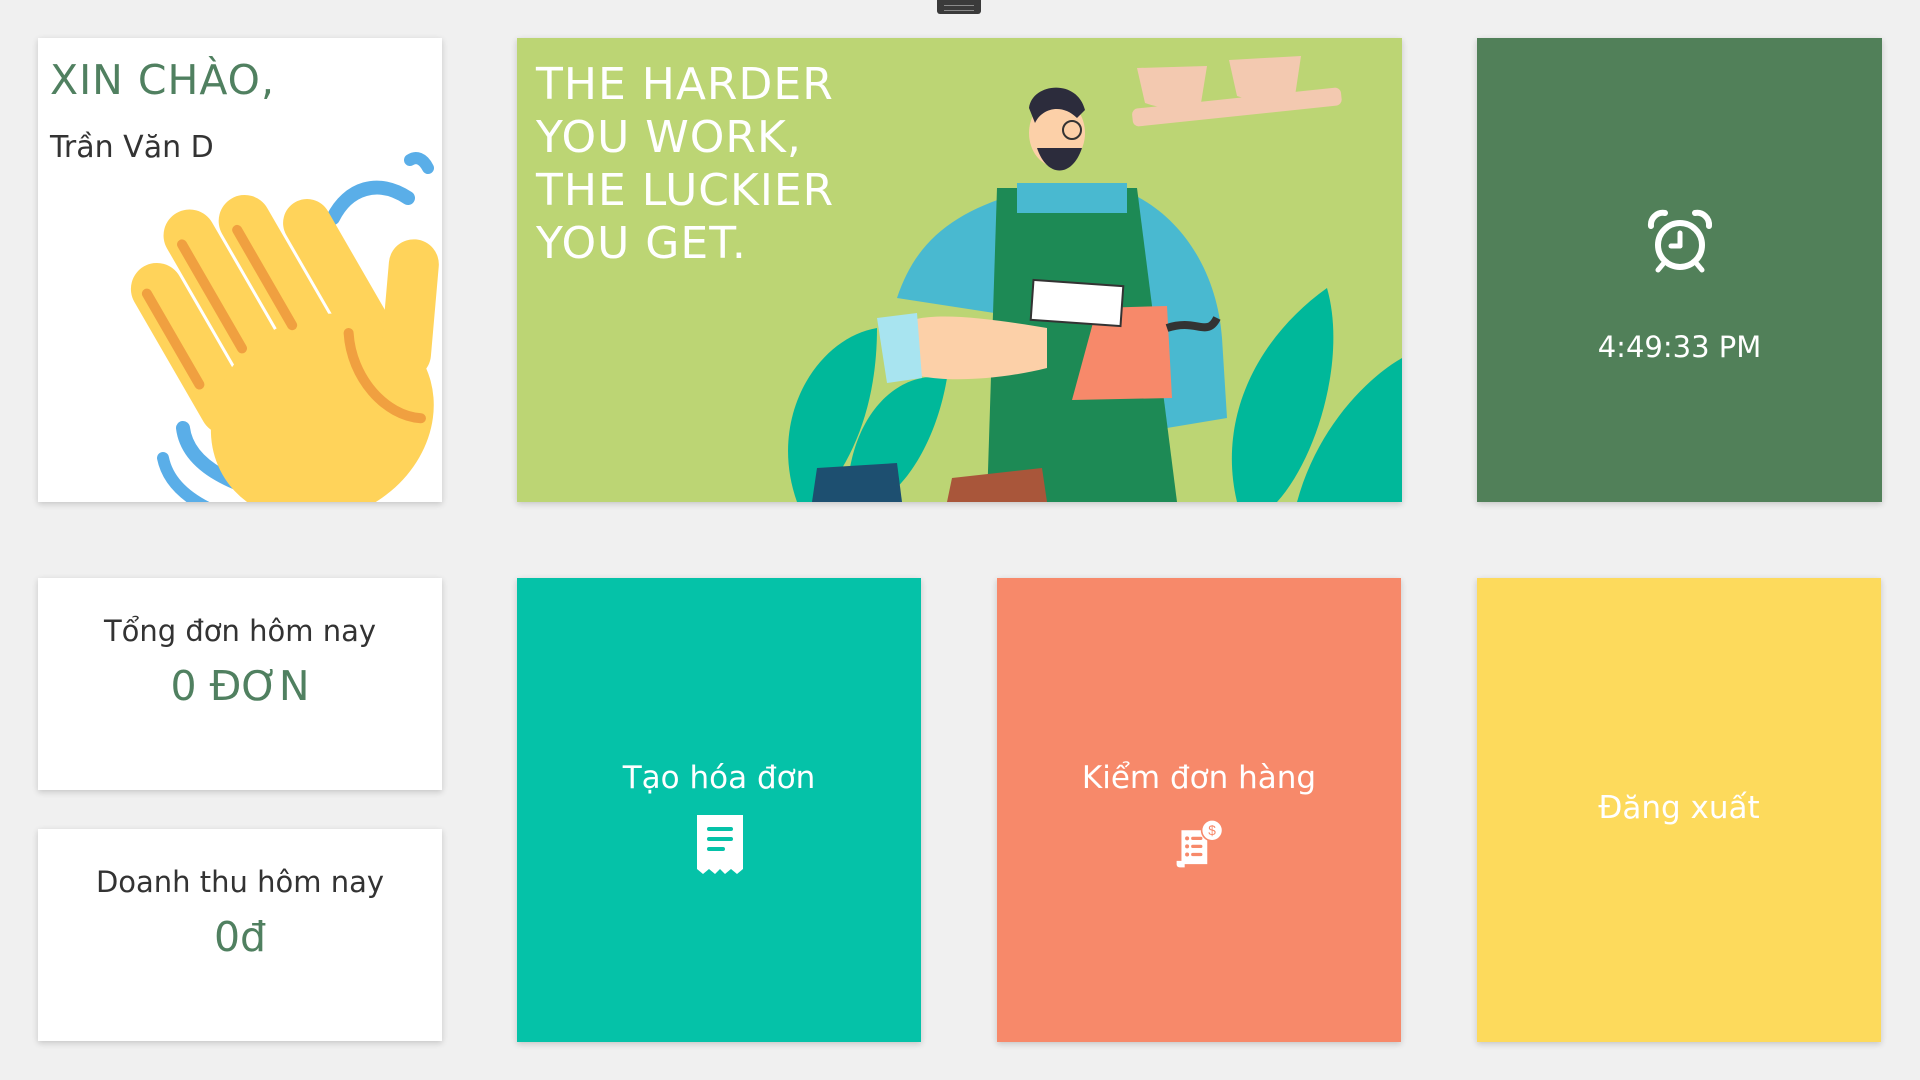 Image resolution: width=1920 pixels, height=1080 pixels. I want to click on orders-today-card: Tổng đơn hôm nay 0 ĐƠN, so click(240, 684).